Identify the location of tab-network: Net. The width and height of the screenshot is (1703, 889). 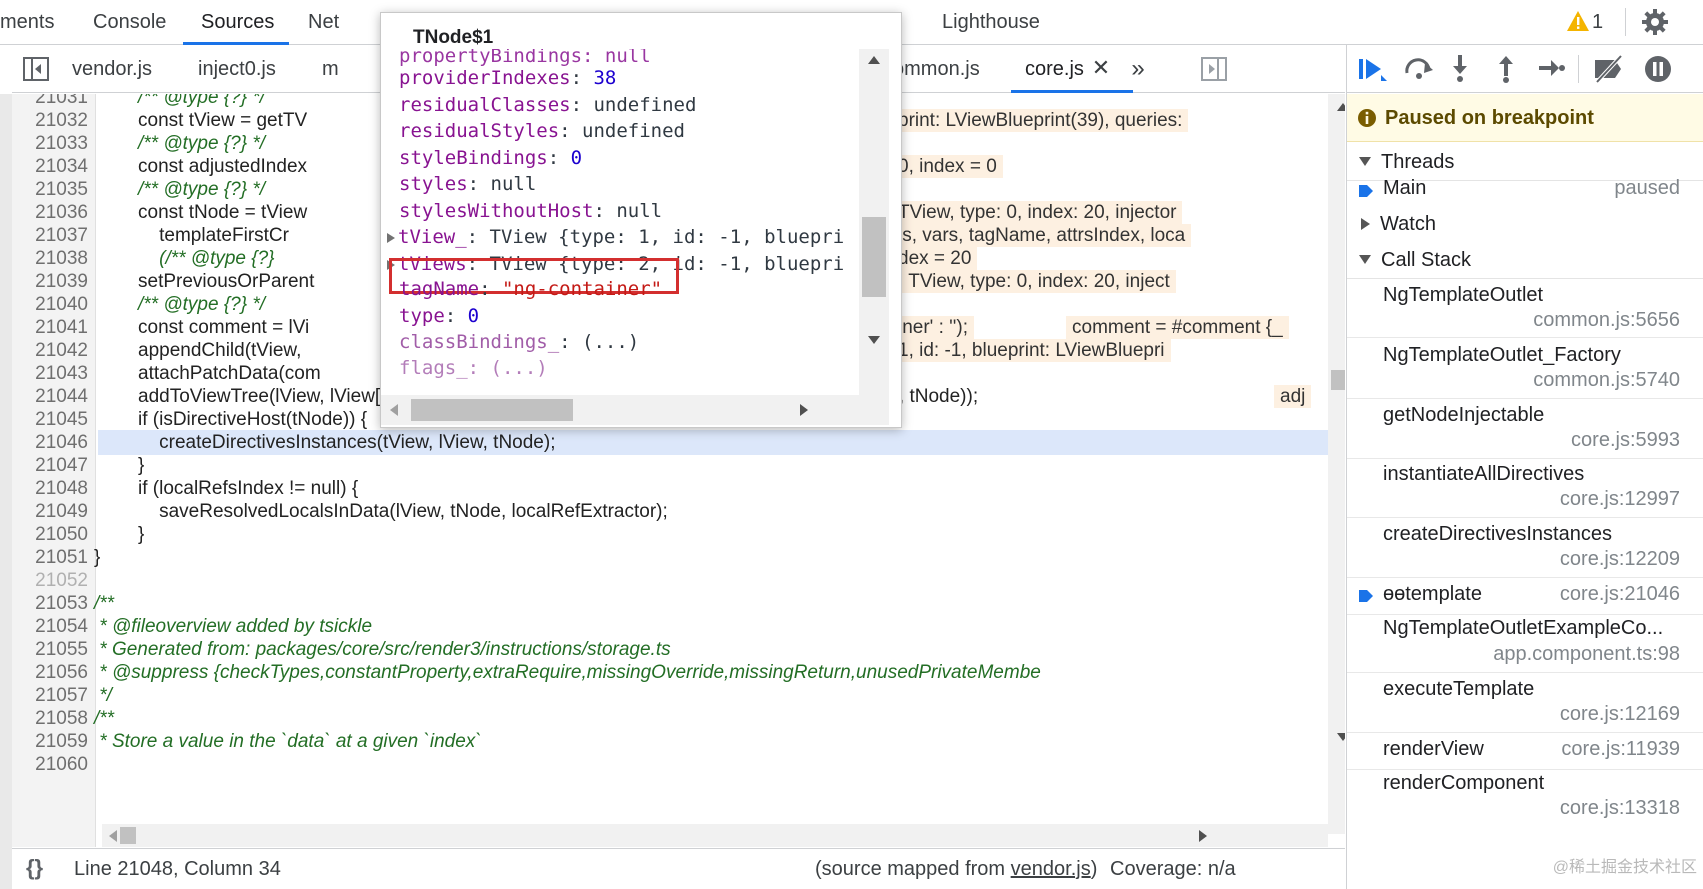
(323, 22).